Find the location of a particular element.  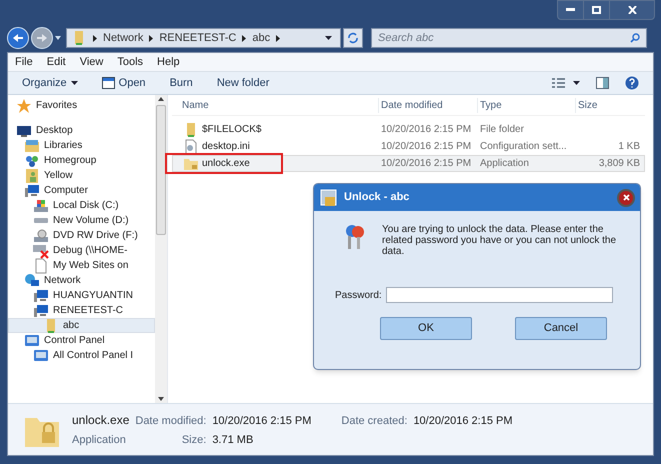

column-header: Type is located at coordinates (526, 105).